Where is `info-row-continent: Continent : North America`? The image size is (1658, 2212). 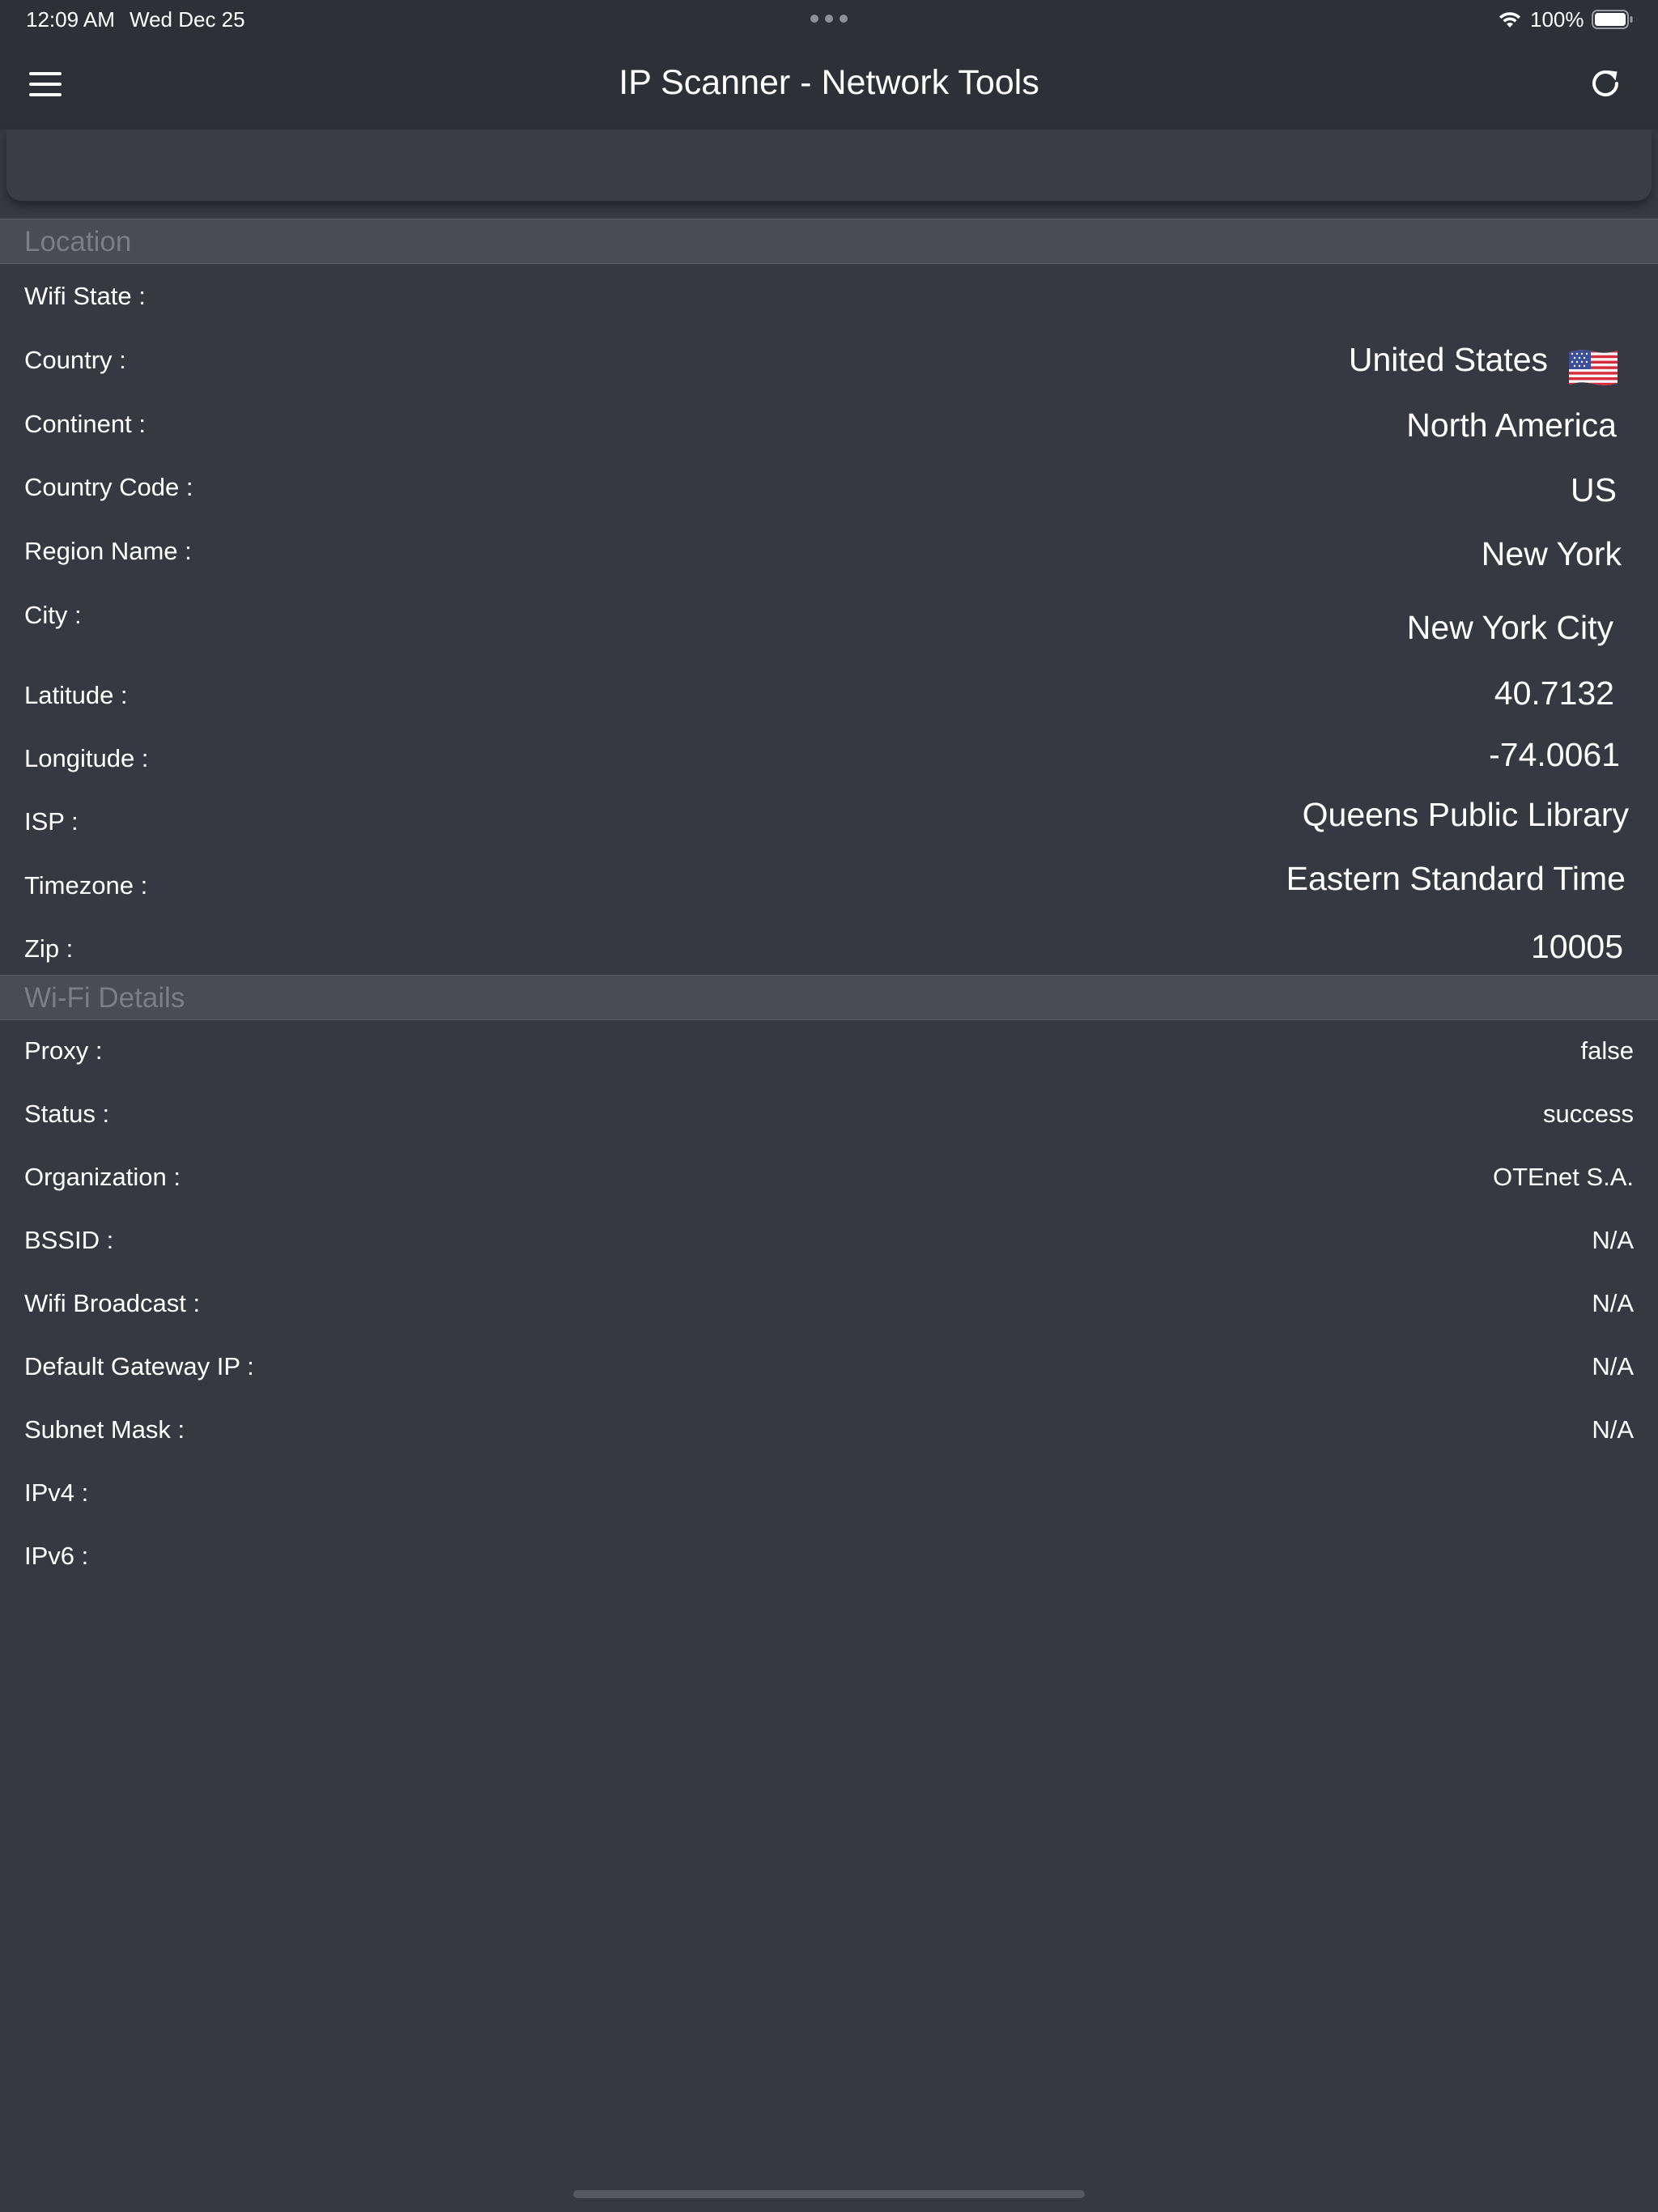
info-row-continent: Continent : North America is located at coordinates (829, 426).